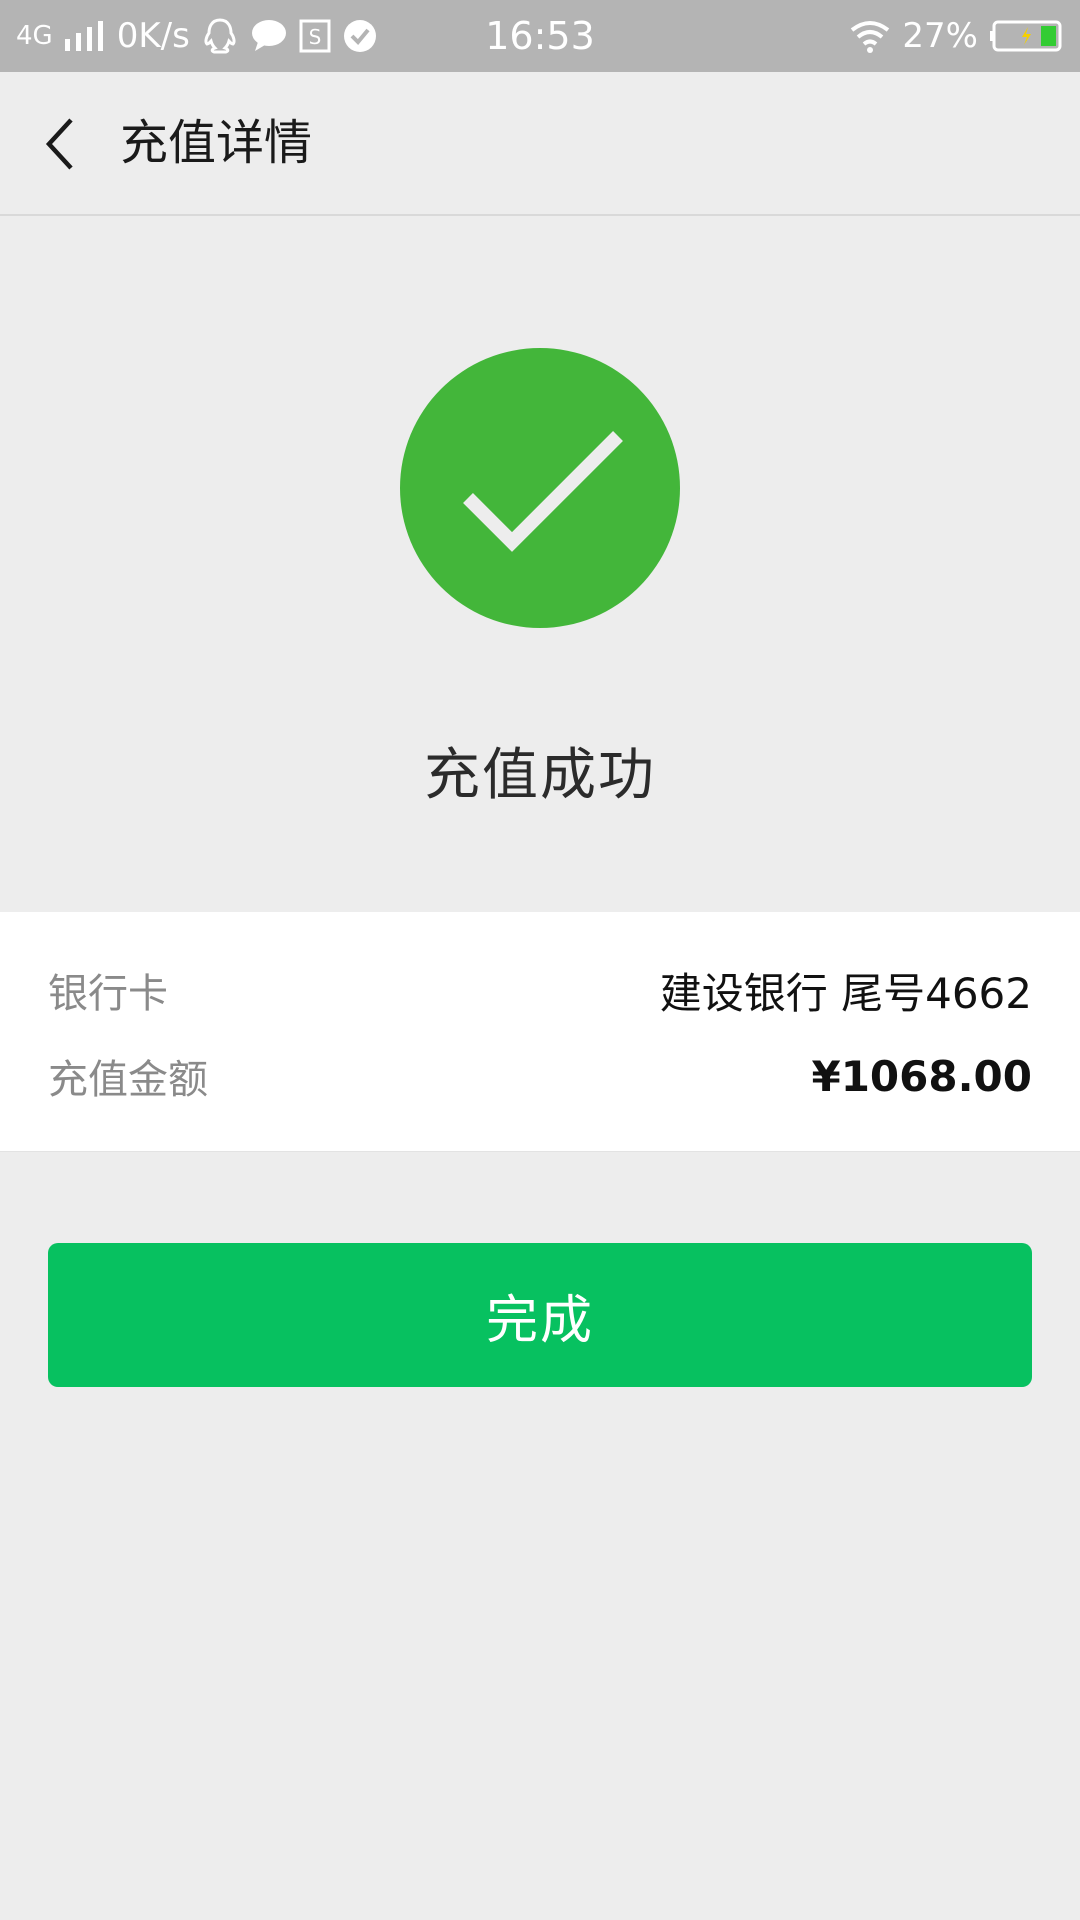  What do you see at coordinates (540, 775) in the screenshot?
I see `success-message: 充值成功` at bounding box center [540, 775].